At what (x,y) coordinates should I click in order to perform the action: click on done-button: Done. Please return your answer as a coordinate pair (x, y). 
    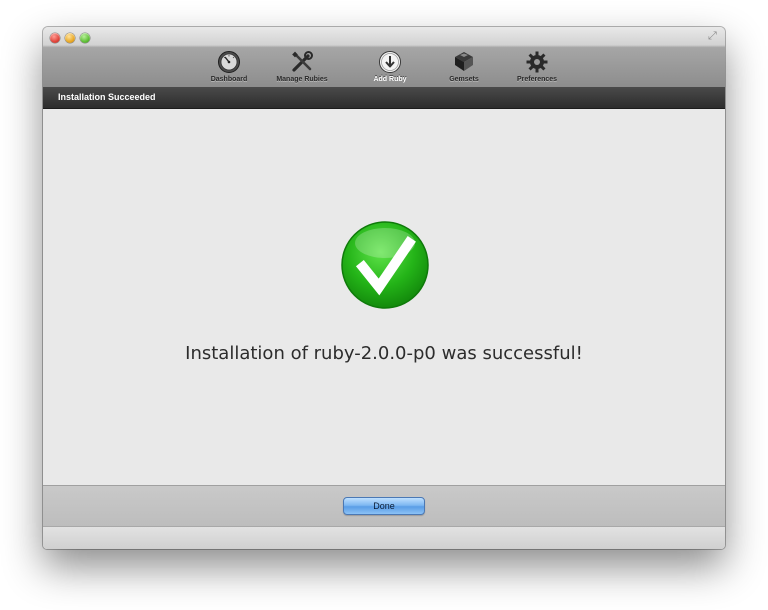
    Looking at the image, I should click on (384, 506).